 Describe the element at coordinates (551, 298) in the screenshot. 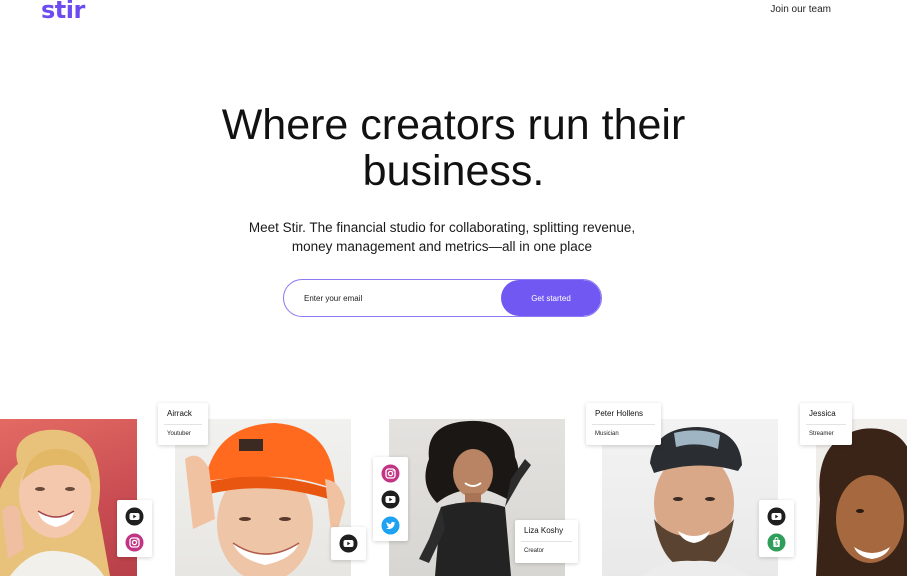

I see `get-started-button: Get started` at that location.